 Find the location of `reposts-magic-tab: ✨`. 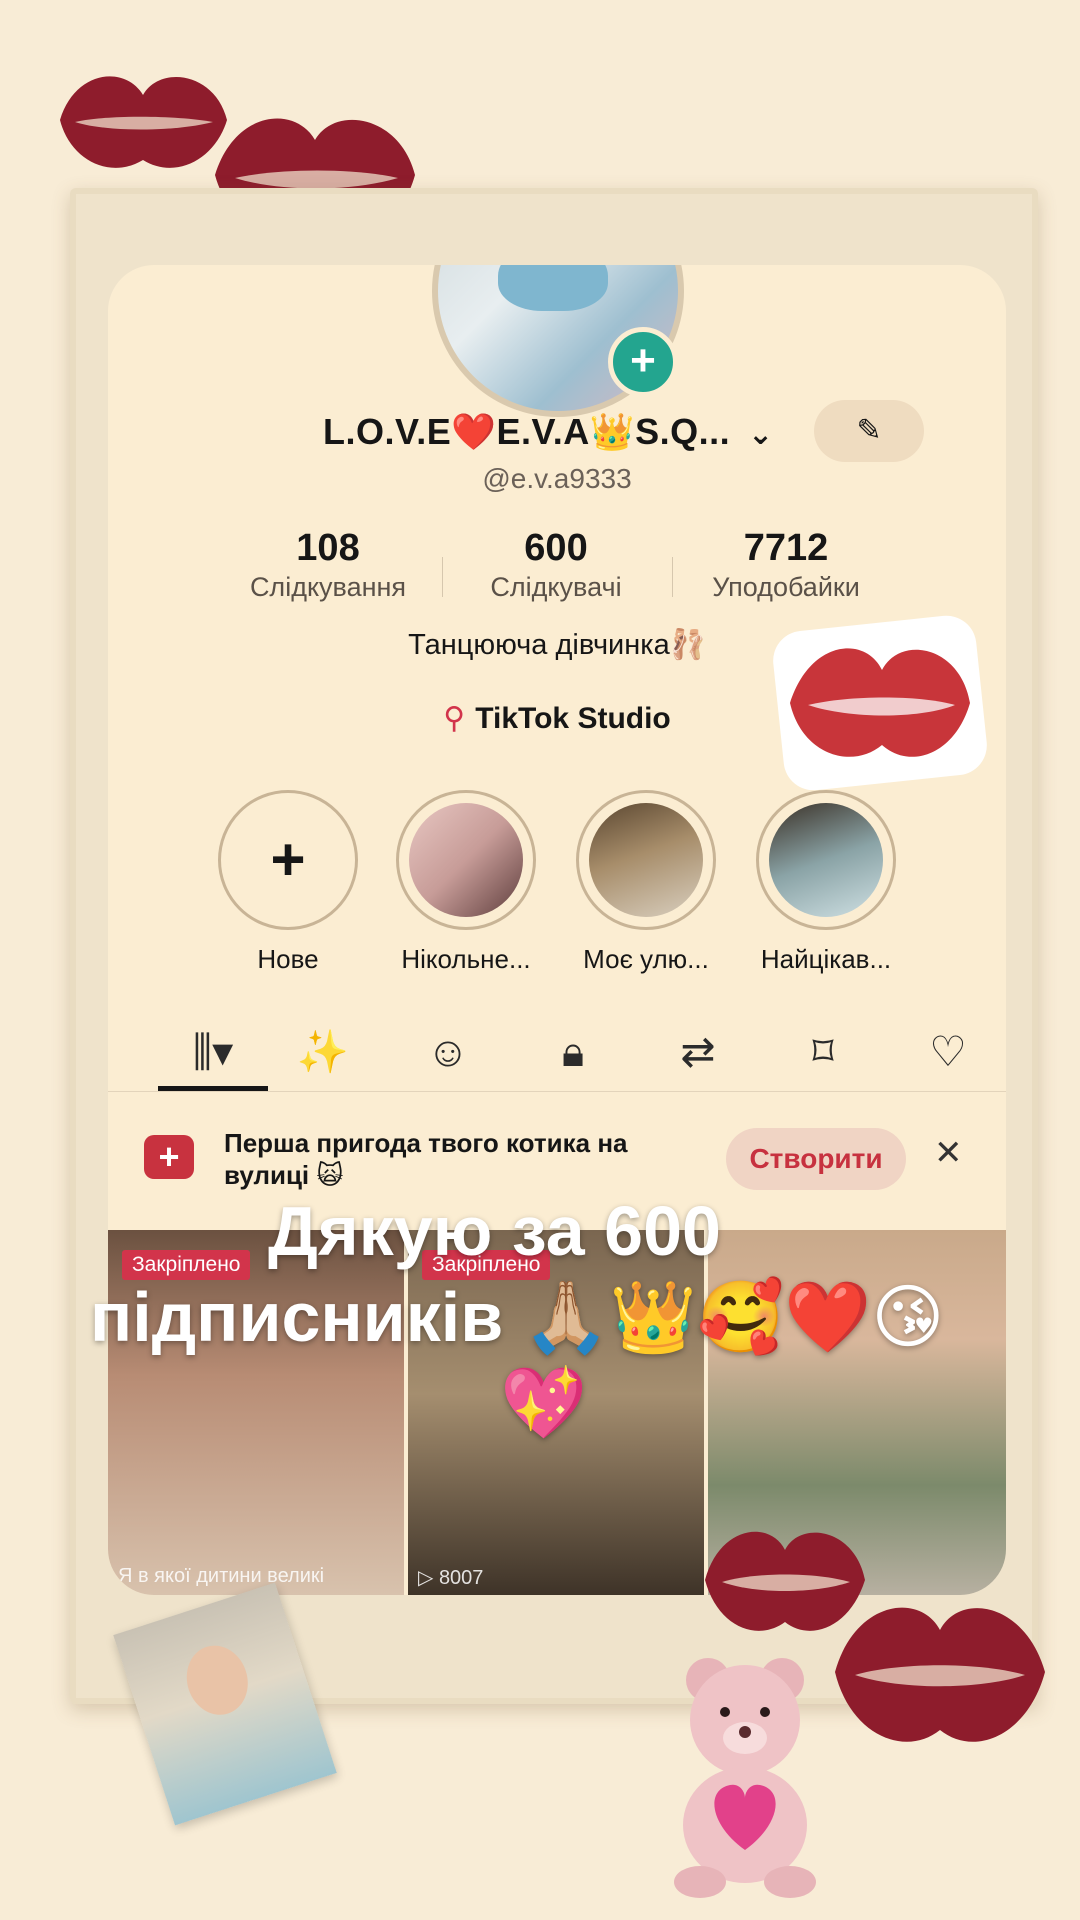

reposts-magic-tab: ✨ is located at coordinates (323, 1054).